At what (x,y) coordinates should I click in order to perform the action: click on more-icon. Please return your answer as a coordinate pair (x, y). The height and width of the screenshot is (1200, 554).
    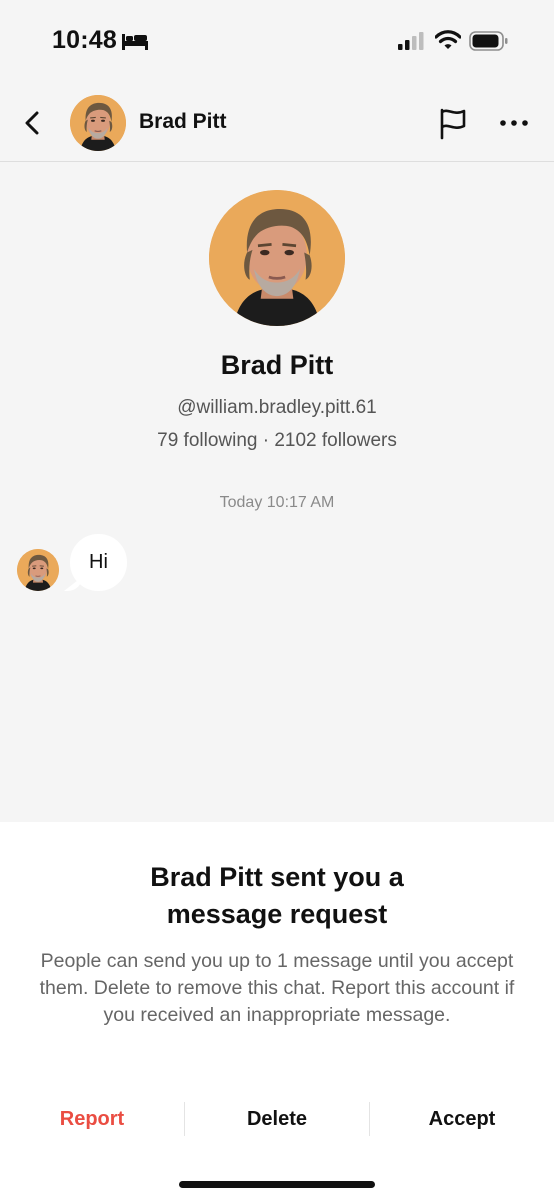
    Looking at the image, I should click on (515, 123).